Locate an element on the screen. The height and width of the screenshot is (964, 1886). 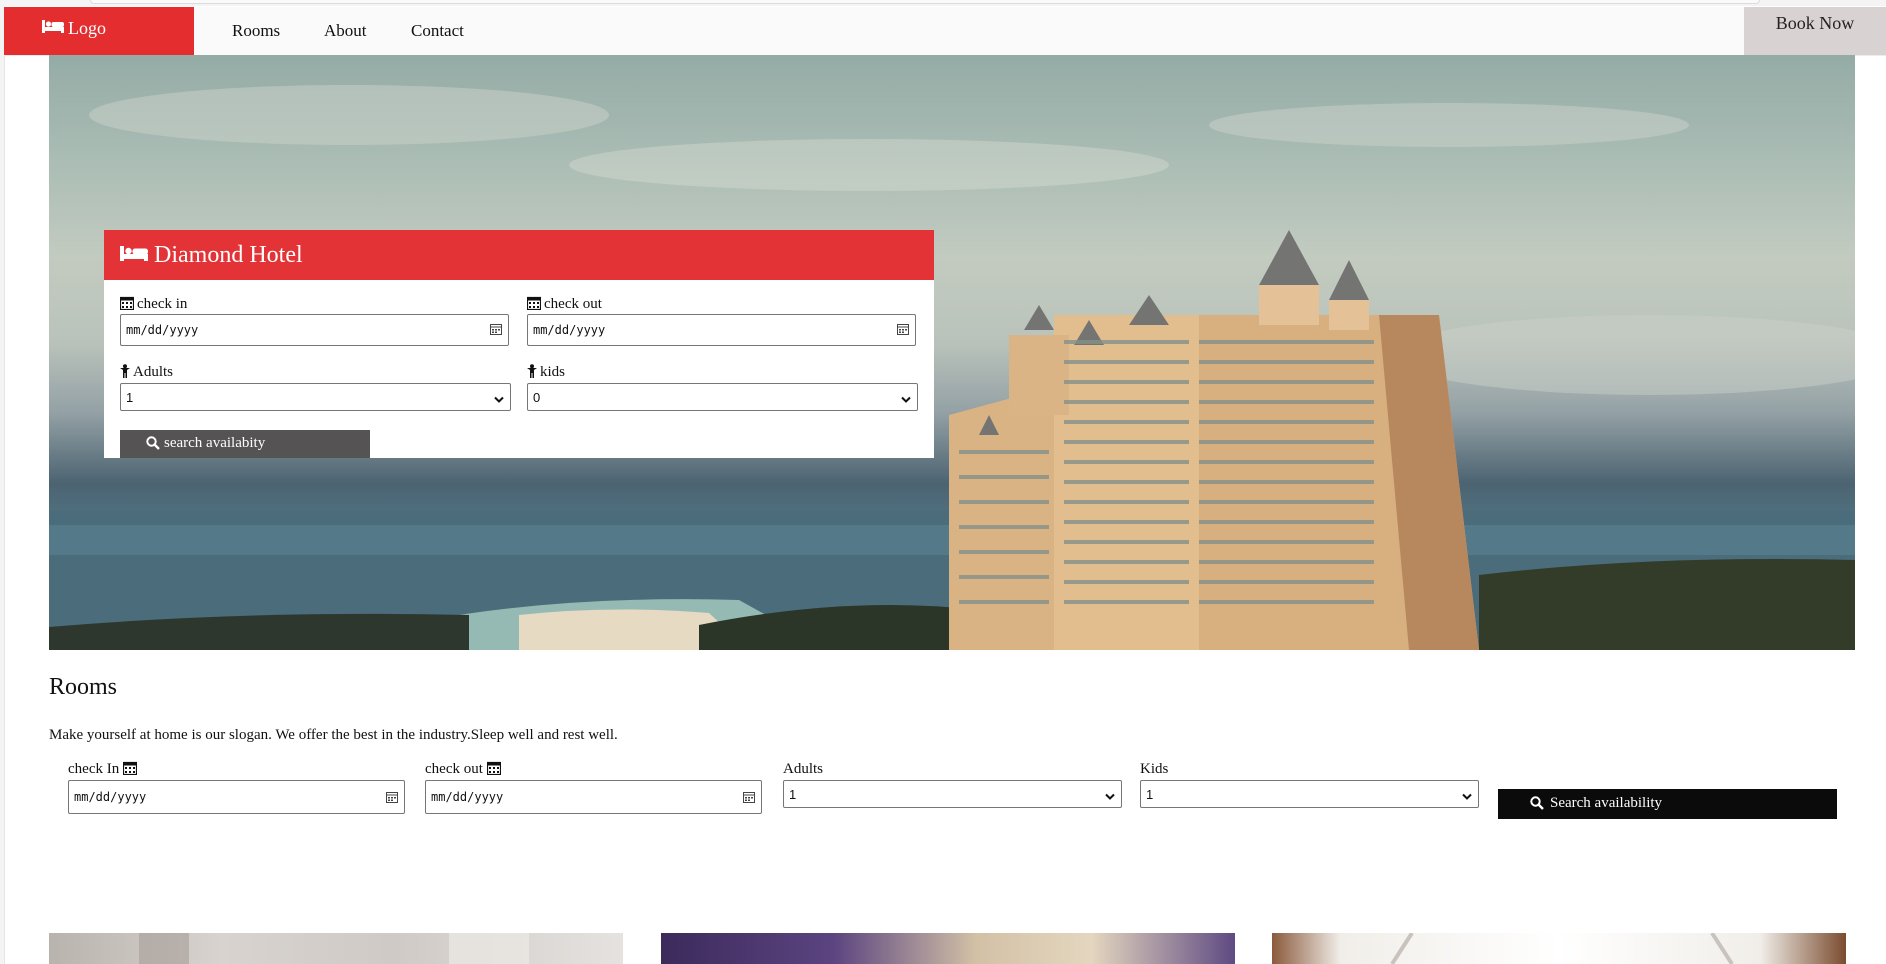
kids-label: kids is located at coordinates (546, 373).